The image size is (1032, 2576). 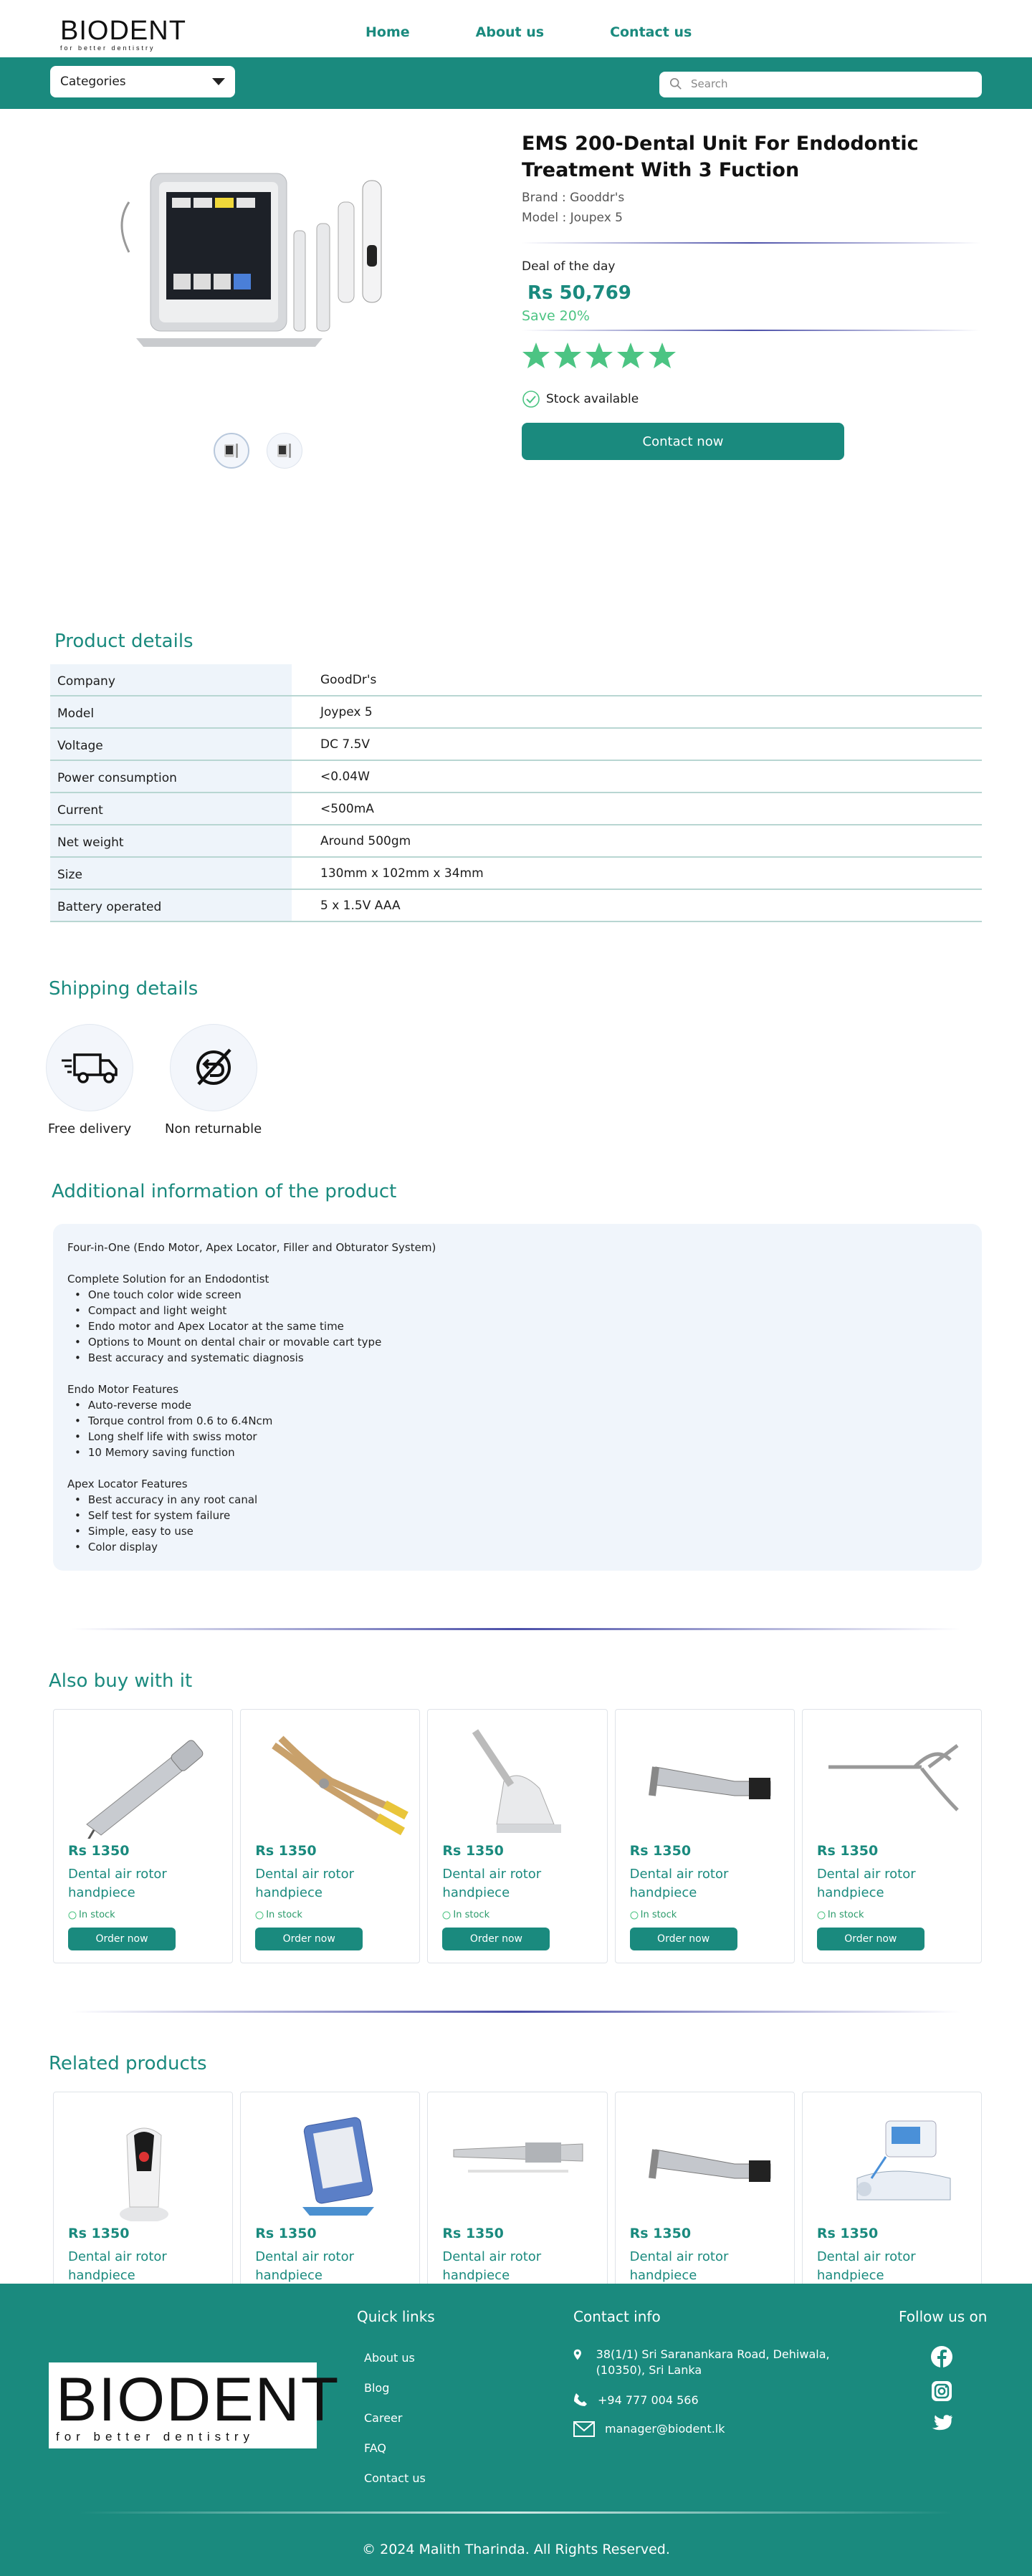 What do you see at coordinates (709, 2400) in the screenshot?
I see `footer-phone: +94 777 004 566` at bounding box center [709, 2400].